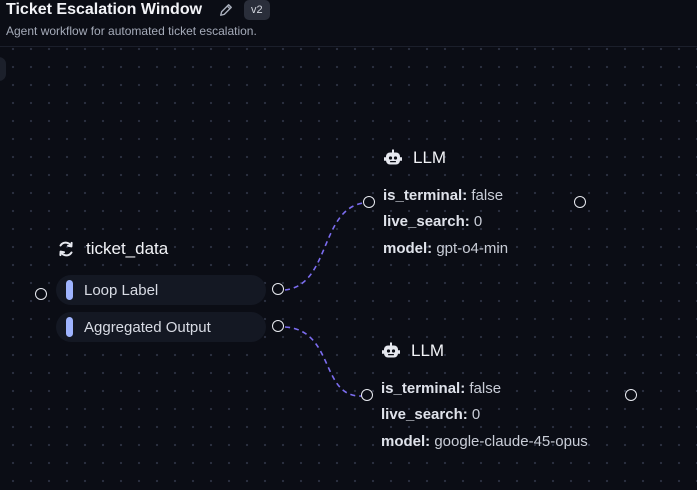  What do you see at coordinates (161, 290) in the screenshot?
I see `port-loop-label: Loop Label` at bounding box center [161, 290].